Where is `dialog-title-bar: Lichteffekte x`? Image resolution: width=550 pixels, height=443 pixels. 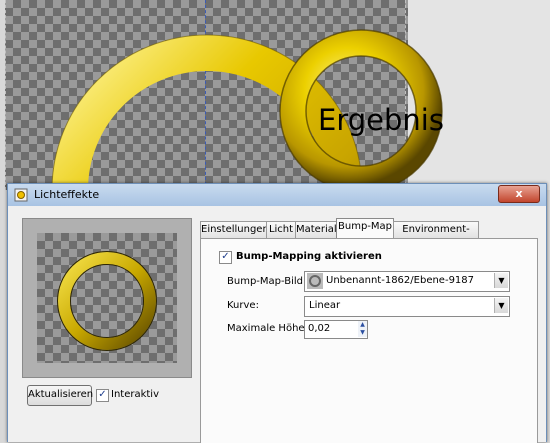
dialog-title-bar: Lichteffekte x is located at coordinates (277, 195).